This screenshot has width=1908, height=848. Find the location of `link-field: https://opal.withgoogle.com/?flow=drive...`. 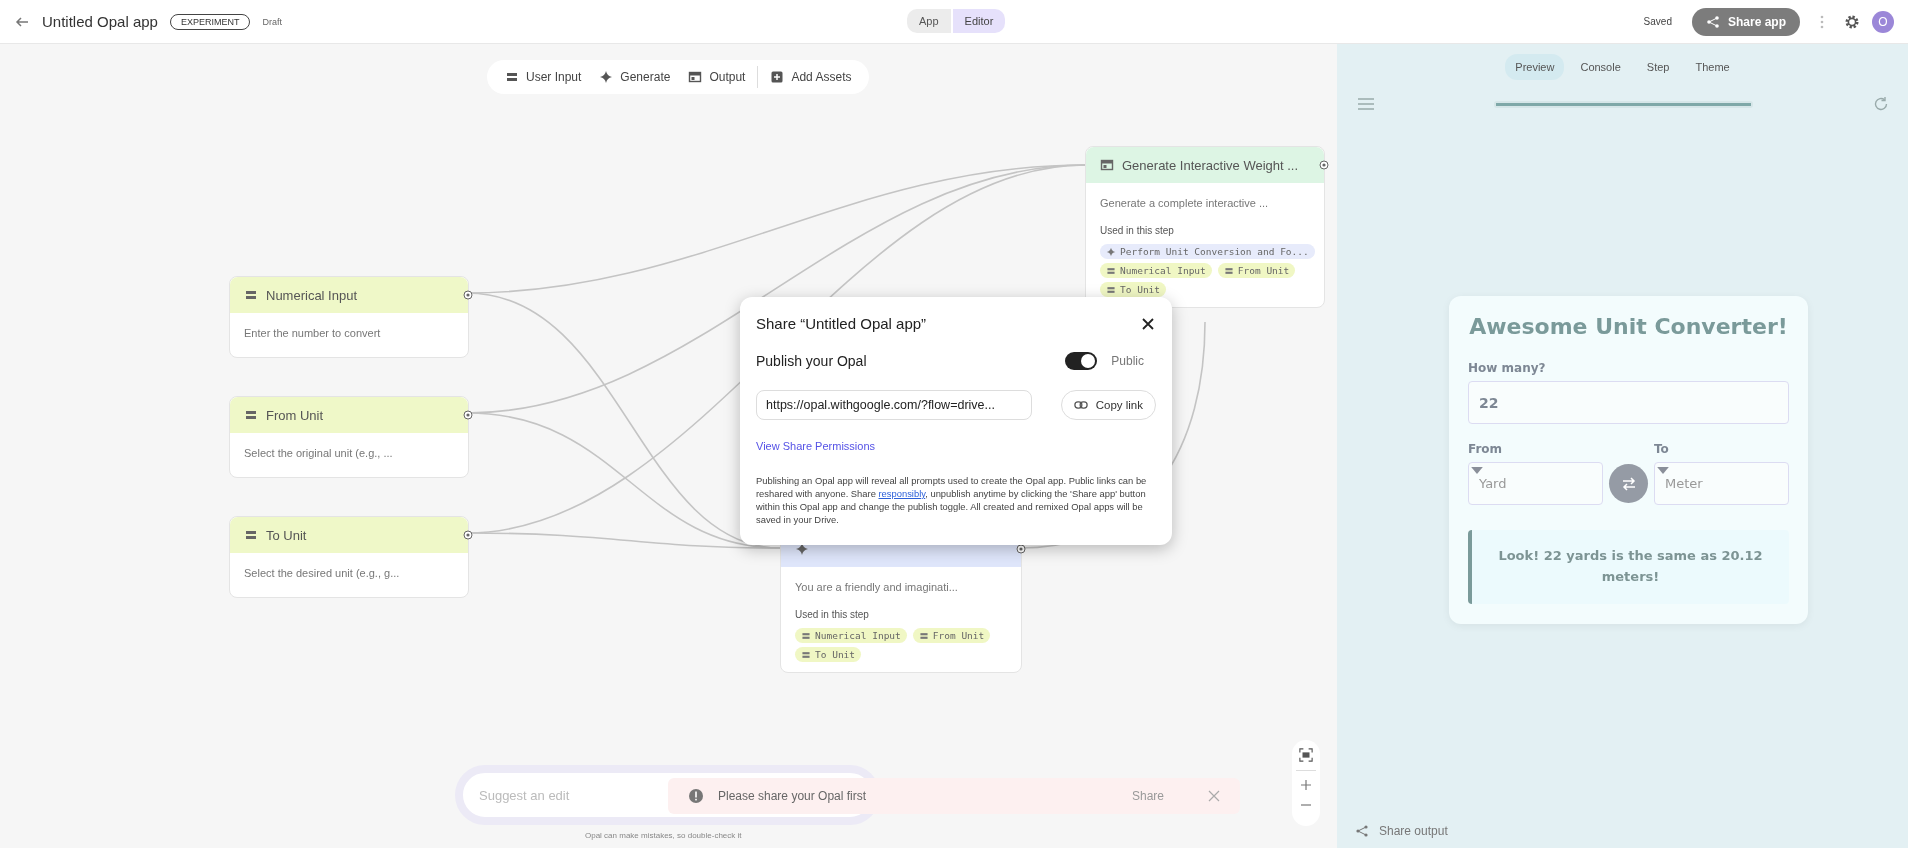

link-field: https://opal.withgoogle.com/?flow=drive... is located at coordinates (894, 405).